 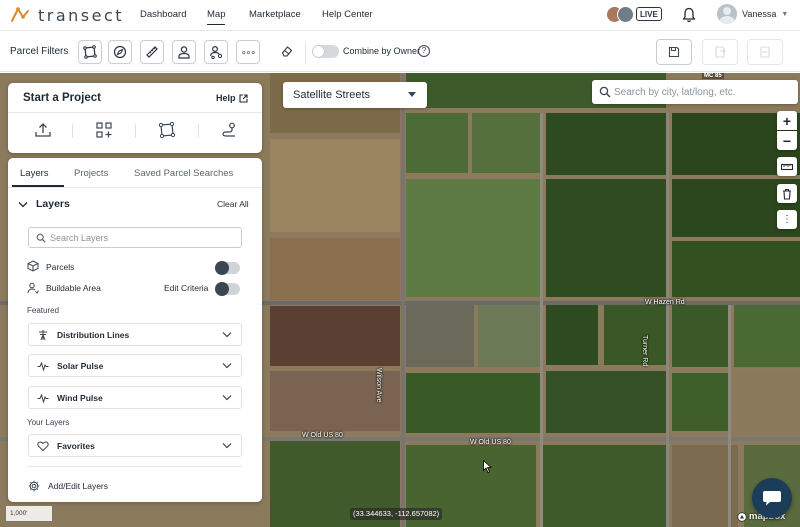 What do you see at coordinates (143, 237) in the screenshot?
I see `layer-search-input` at bounding box center [143, 237].